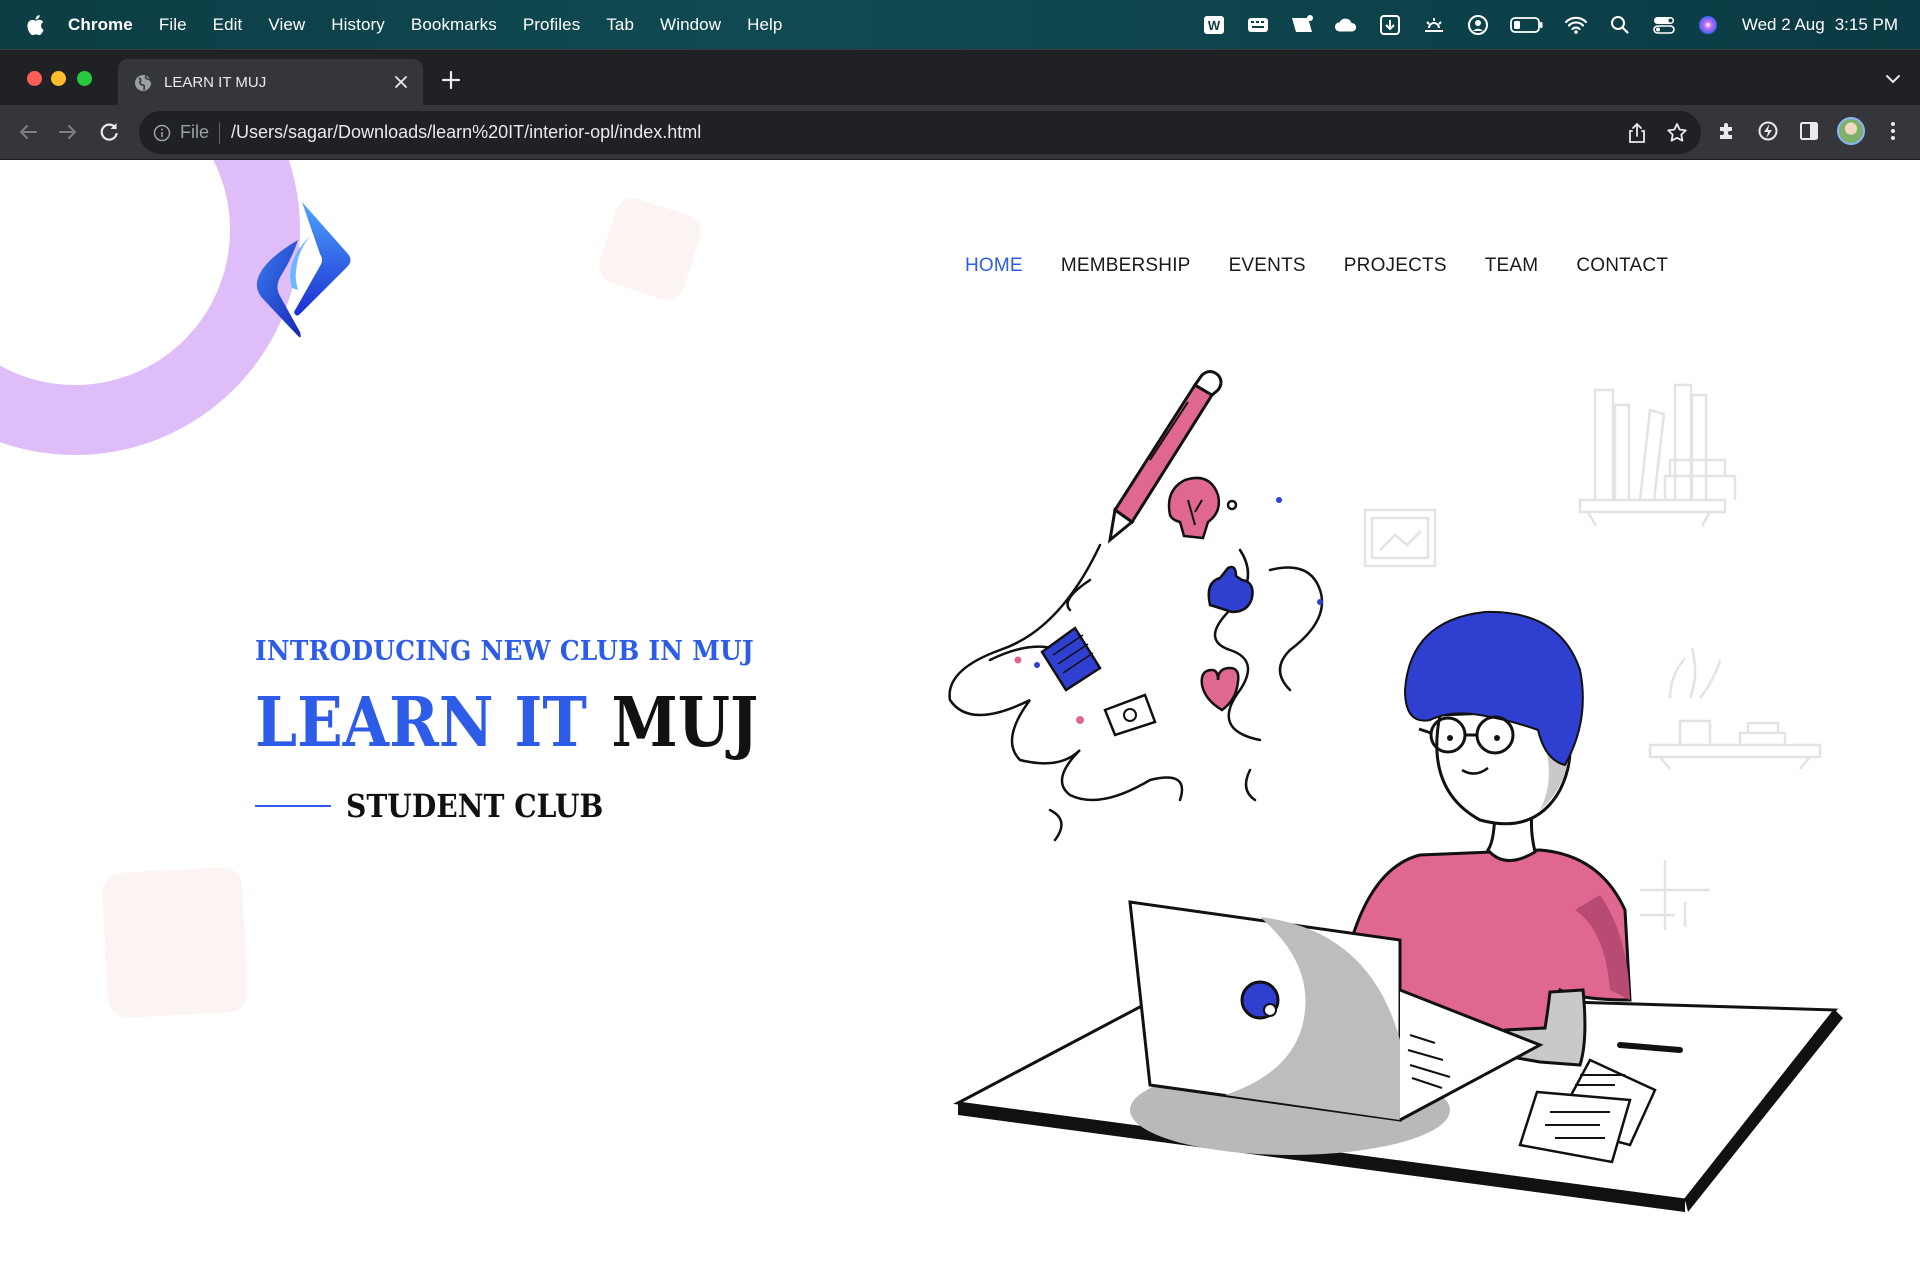 The height and width of the screenshot is (1280, 1920). Describe the element at coordinates (84, 78) in the screenshot. I see `window-zoom-button` at that location.